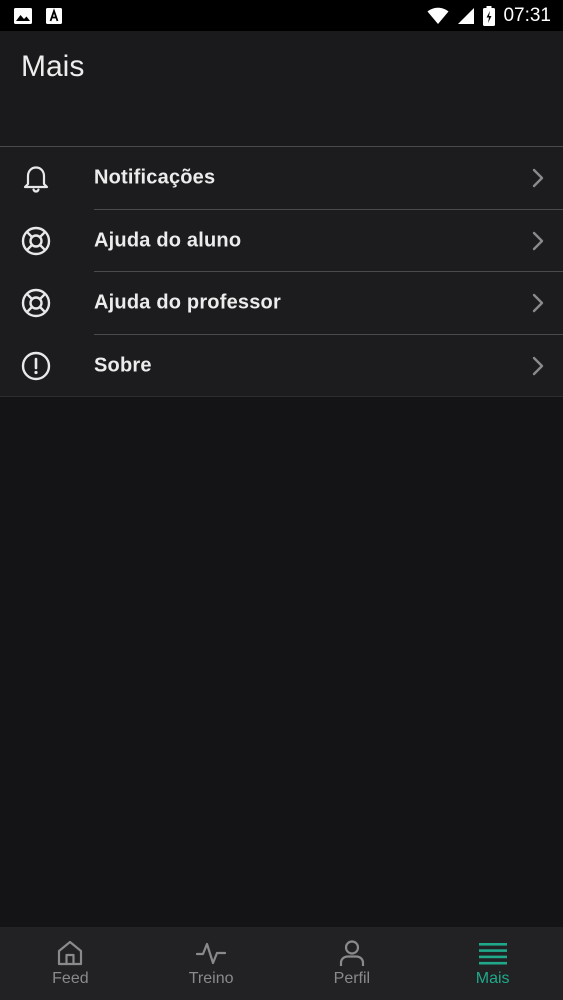 The width and height of the screenshot is (563, 1000). Describe the element at coordinates (352, 953) in the screenshot. I see `user-icon` at that location.